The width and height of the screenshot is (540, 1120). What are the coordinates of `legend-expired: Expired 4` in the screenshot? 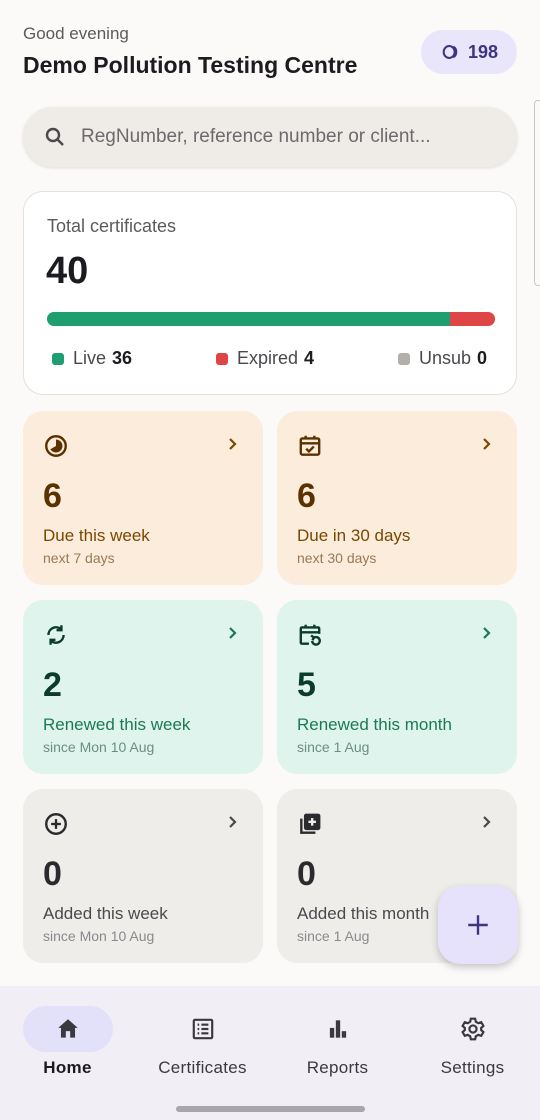 It's located at (265, 358).